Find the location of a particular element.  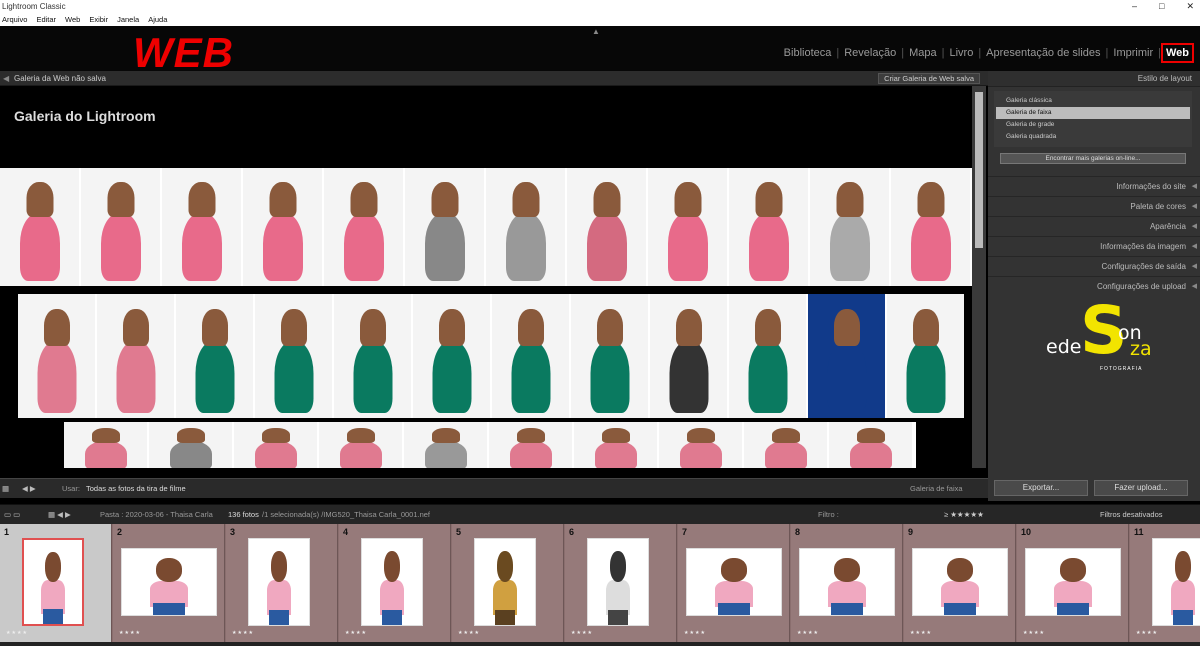

filmstrip-thumbnail: 8 ★★★★ is located at coordinates (847, 583).